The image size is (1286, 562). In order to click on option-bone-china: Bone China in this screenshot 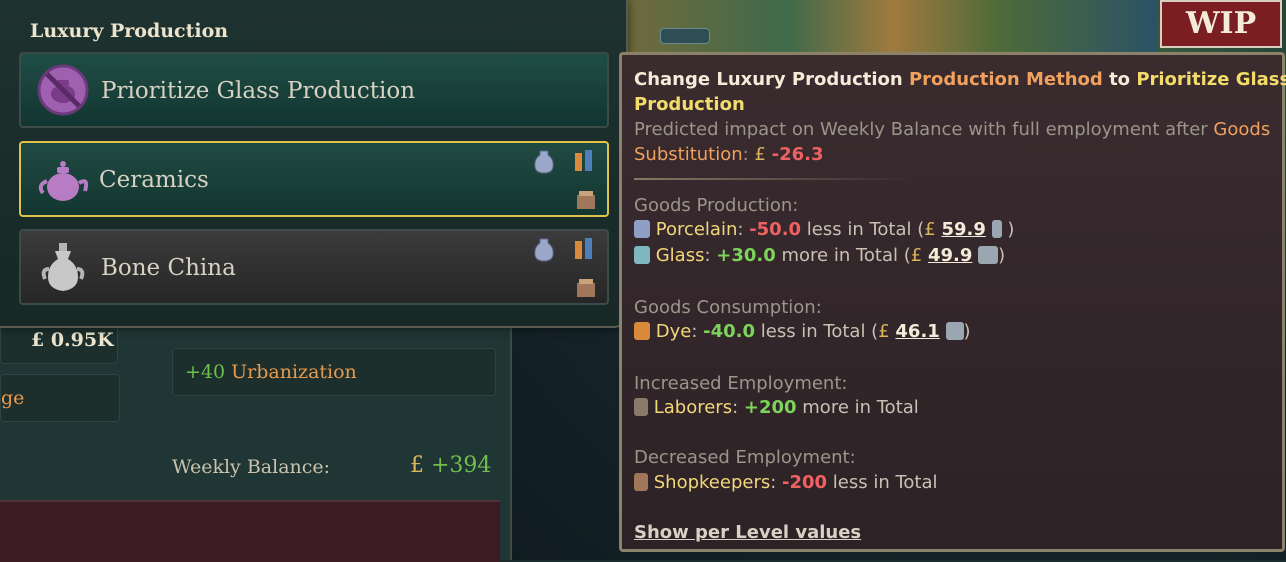, I will do `click(314, 267)`.